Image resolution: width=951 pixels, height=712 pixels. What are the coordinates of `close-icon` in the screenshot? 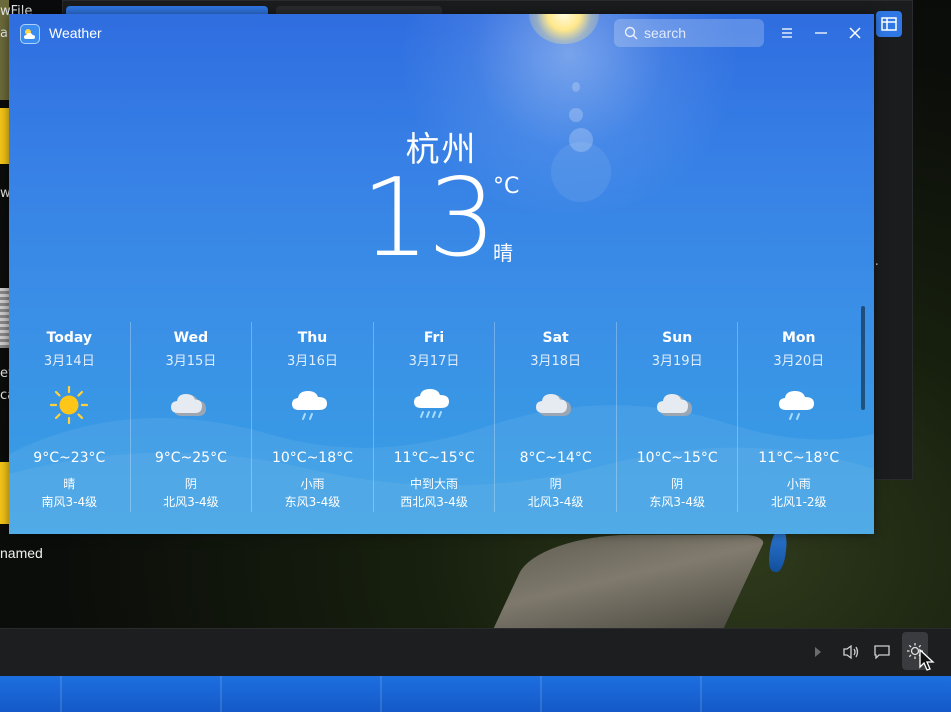 It's located at (855, 33).